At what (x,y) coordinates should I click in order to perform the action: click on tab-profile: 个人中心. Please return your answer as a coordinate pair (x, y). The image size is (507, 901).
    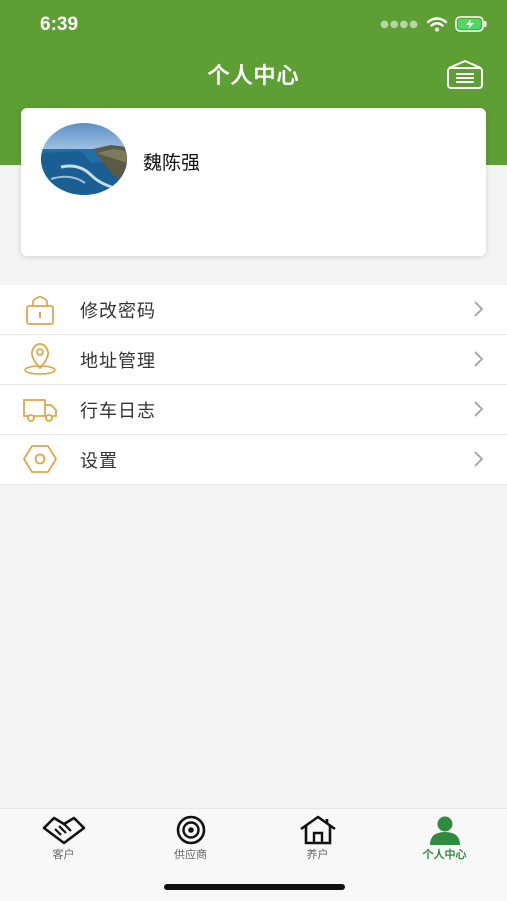
    Looking at the image, I should click on (444, 839).